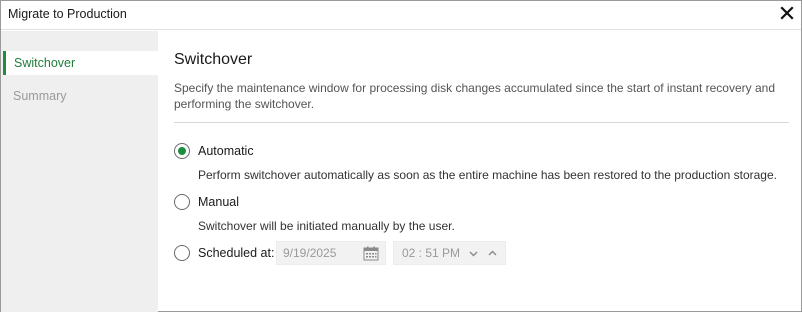  I want to click on window-title: Migrate to Production, so click(67, 14).